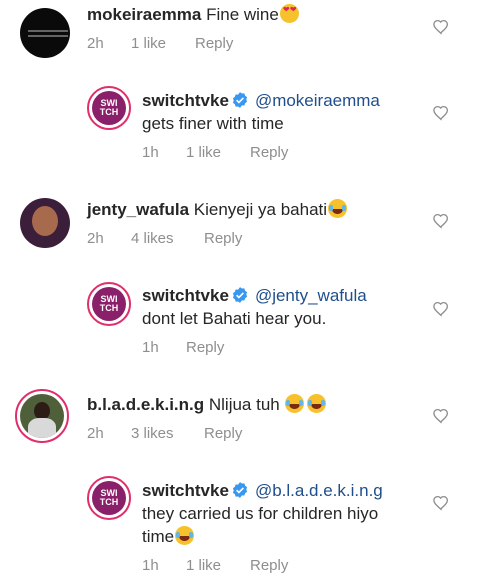 This screenshot has height=585, width=478. Describe the element at coordinates (138, 209) in the screenshot. I see `comment-username: jenty_wafula` at that location.